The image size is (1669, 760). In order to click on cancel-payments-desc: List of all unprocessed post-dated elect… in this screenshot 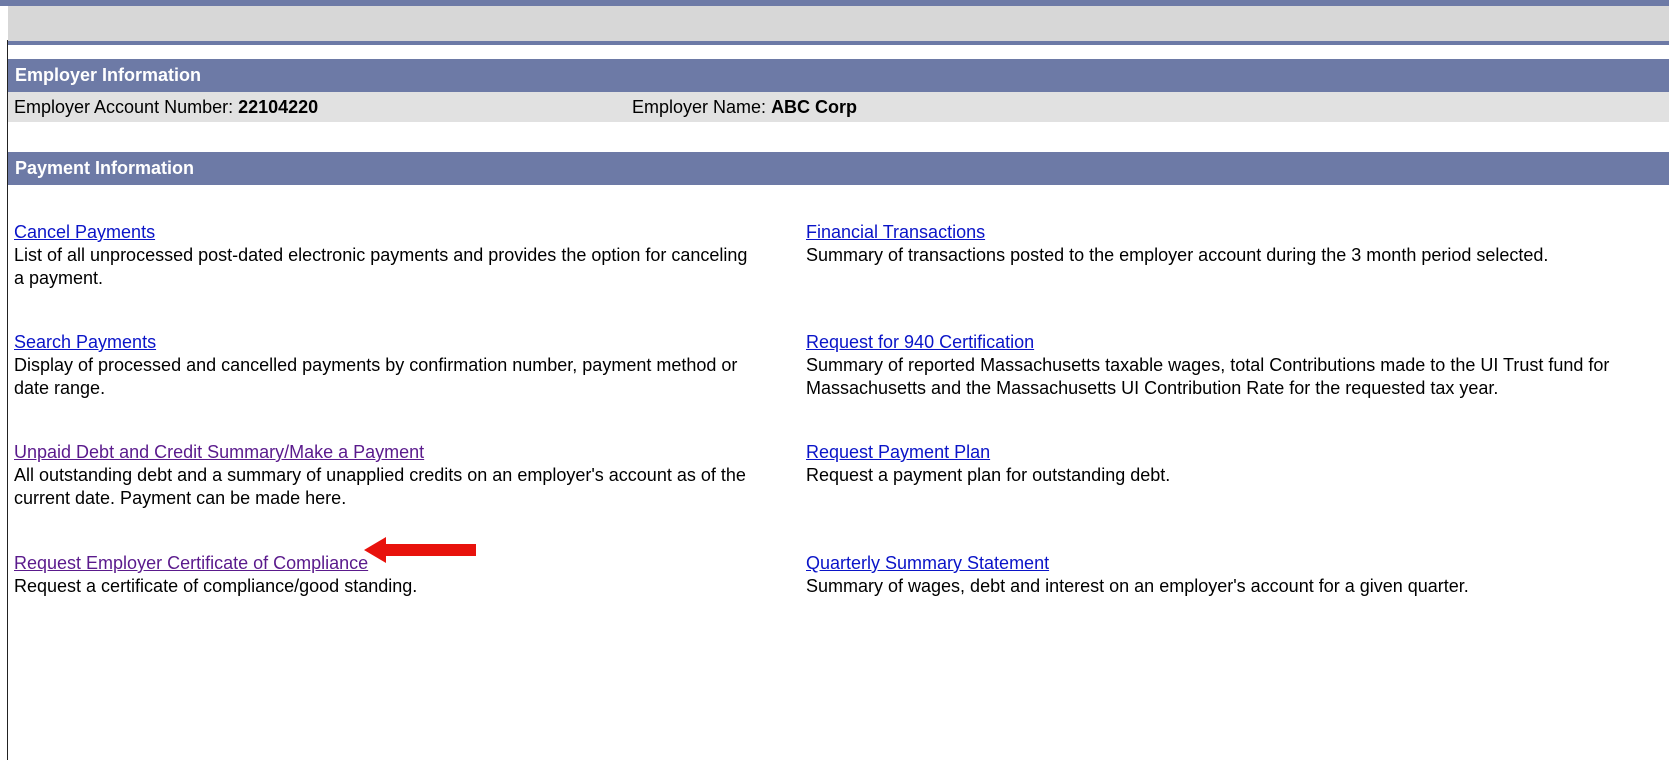, I will do `click(381, 266)`.